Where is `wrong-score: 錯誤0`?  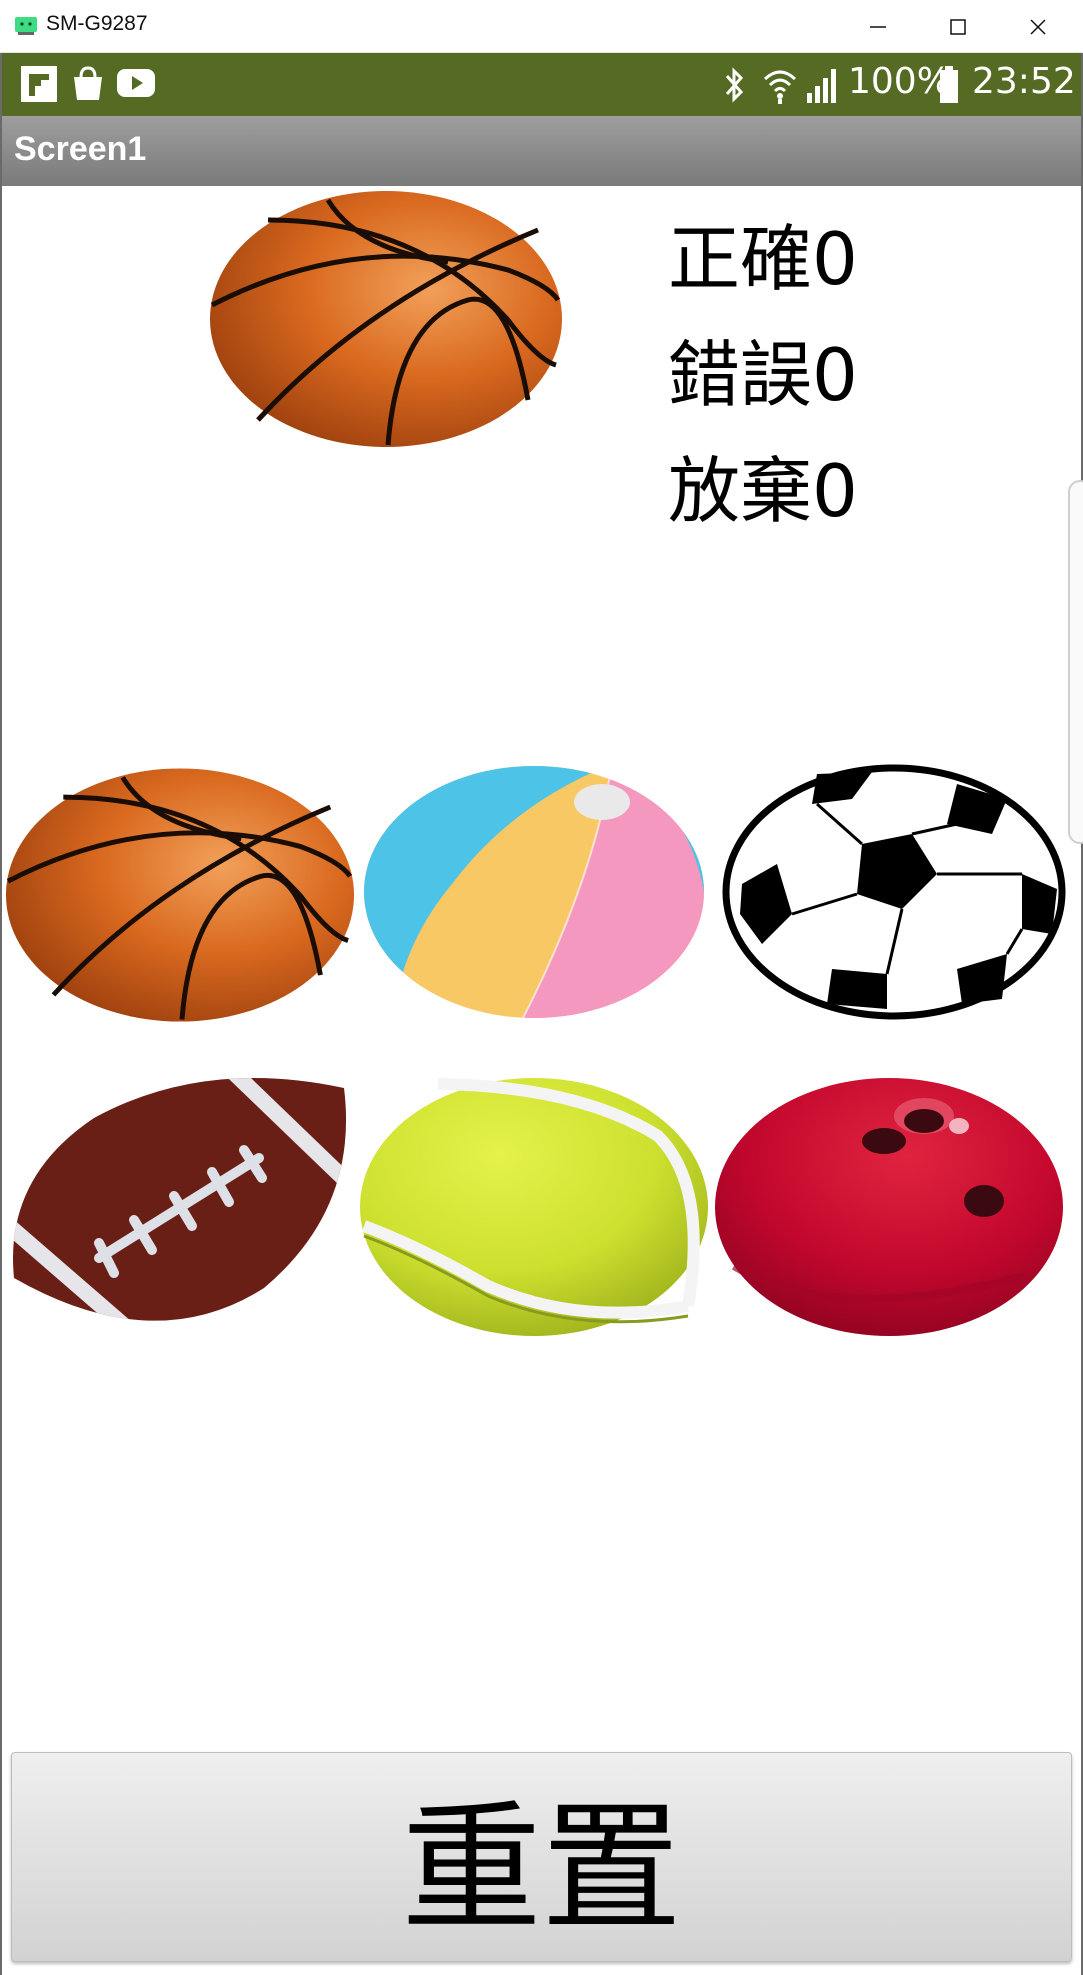
wrong-score: 錯誤0 is located at coordinates (763, 368).